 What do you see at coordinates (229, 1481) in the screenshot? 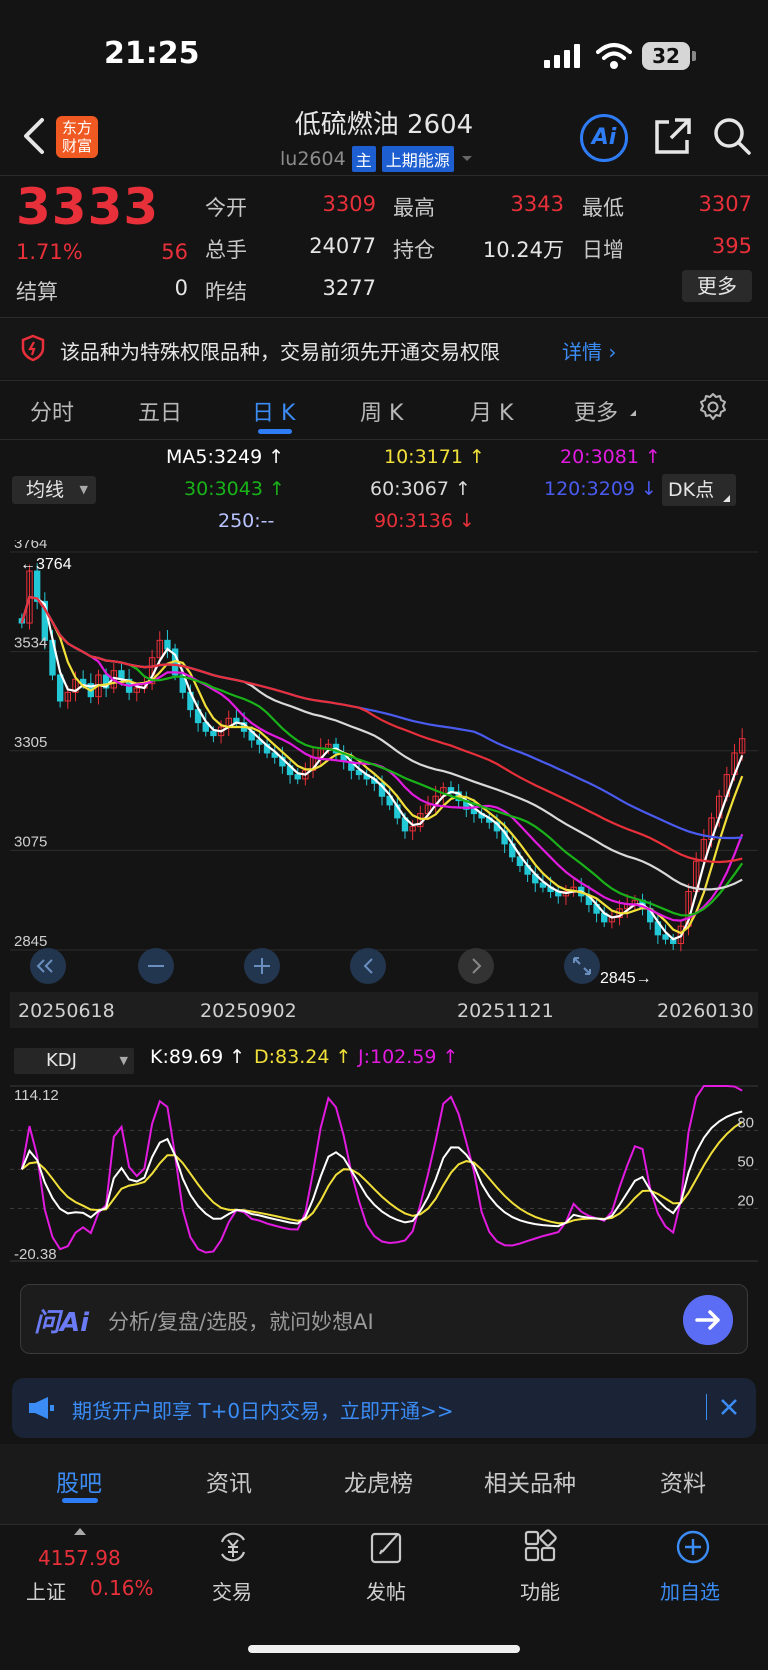
I see `tab-news: 资讯` at bounding box center [229, 1481].